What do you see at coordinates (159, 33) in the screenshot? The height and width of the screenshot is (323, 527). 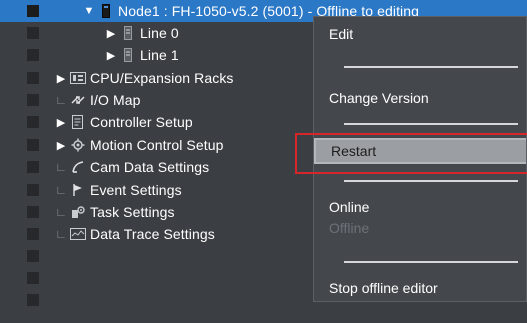 I see `tree-item-label: Line 0` at bounding box center [159, 33].